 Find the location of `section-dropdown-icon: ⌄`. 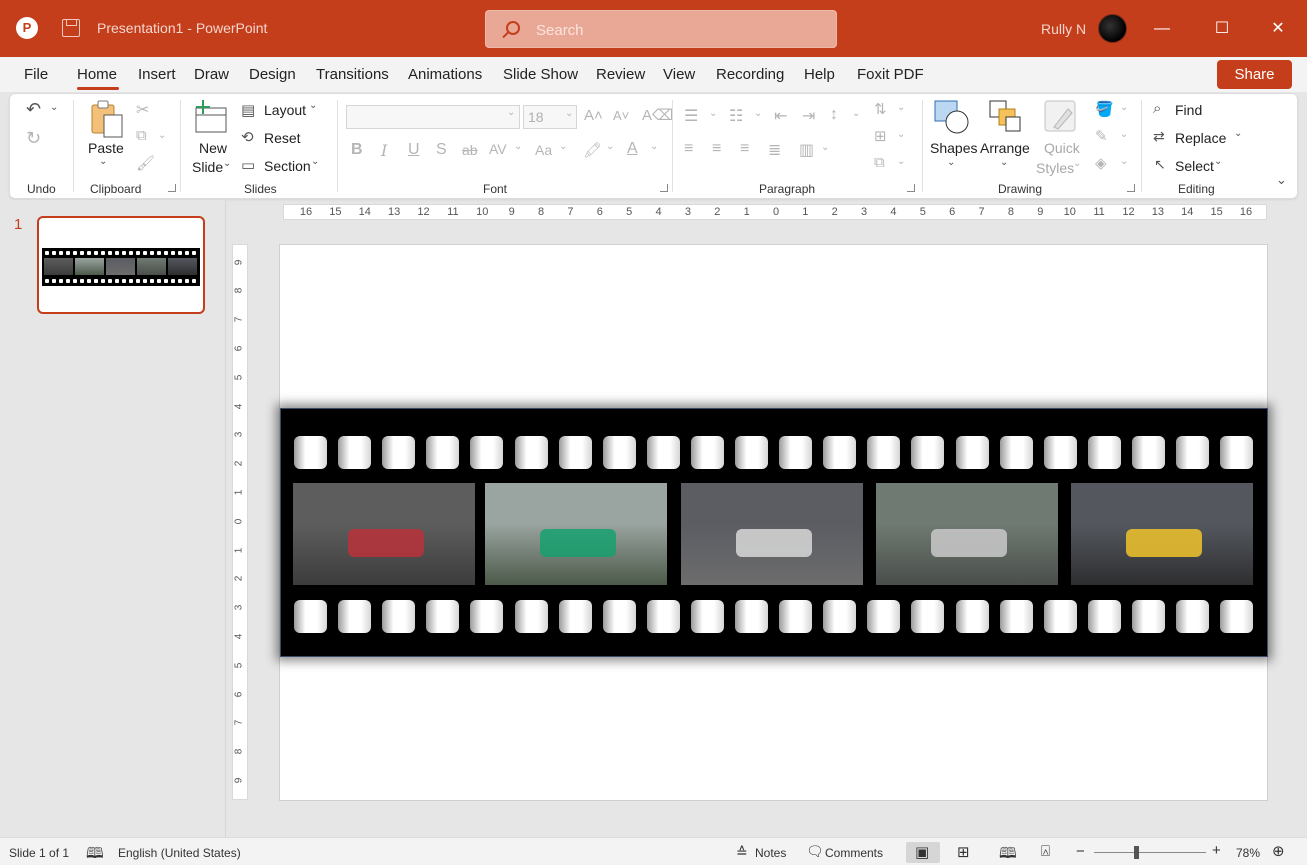

section-dropdown-icon: ⌄ is located at coordinates (315, 161).